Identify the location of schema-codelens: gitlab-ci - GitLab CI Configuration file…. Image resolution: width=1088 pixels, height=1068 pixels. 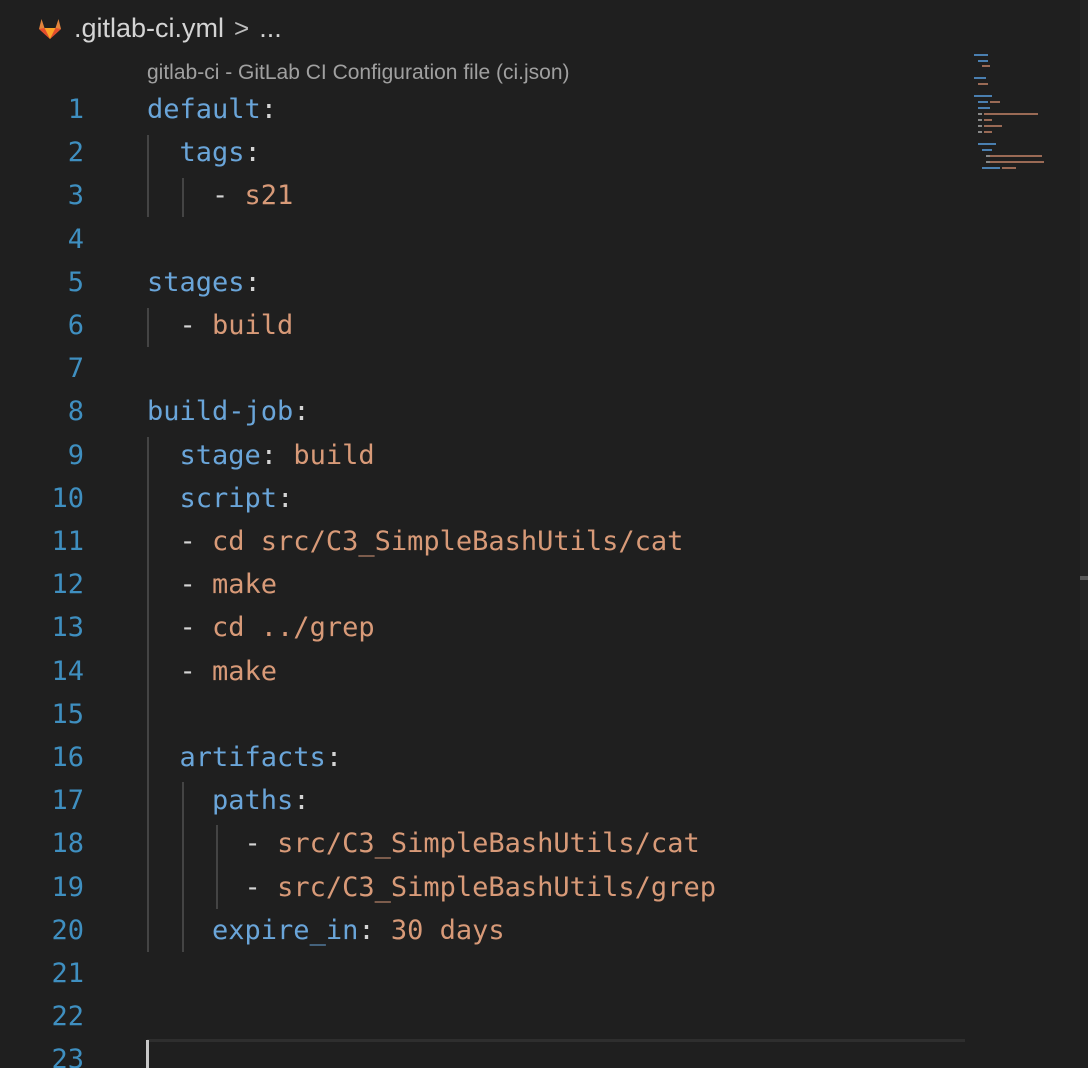
(358, 73).